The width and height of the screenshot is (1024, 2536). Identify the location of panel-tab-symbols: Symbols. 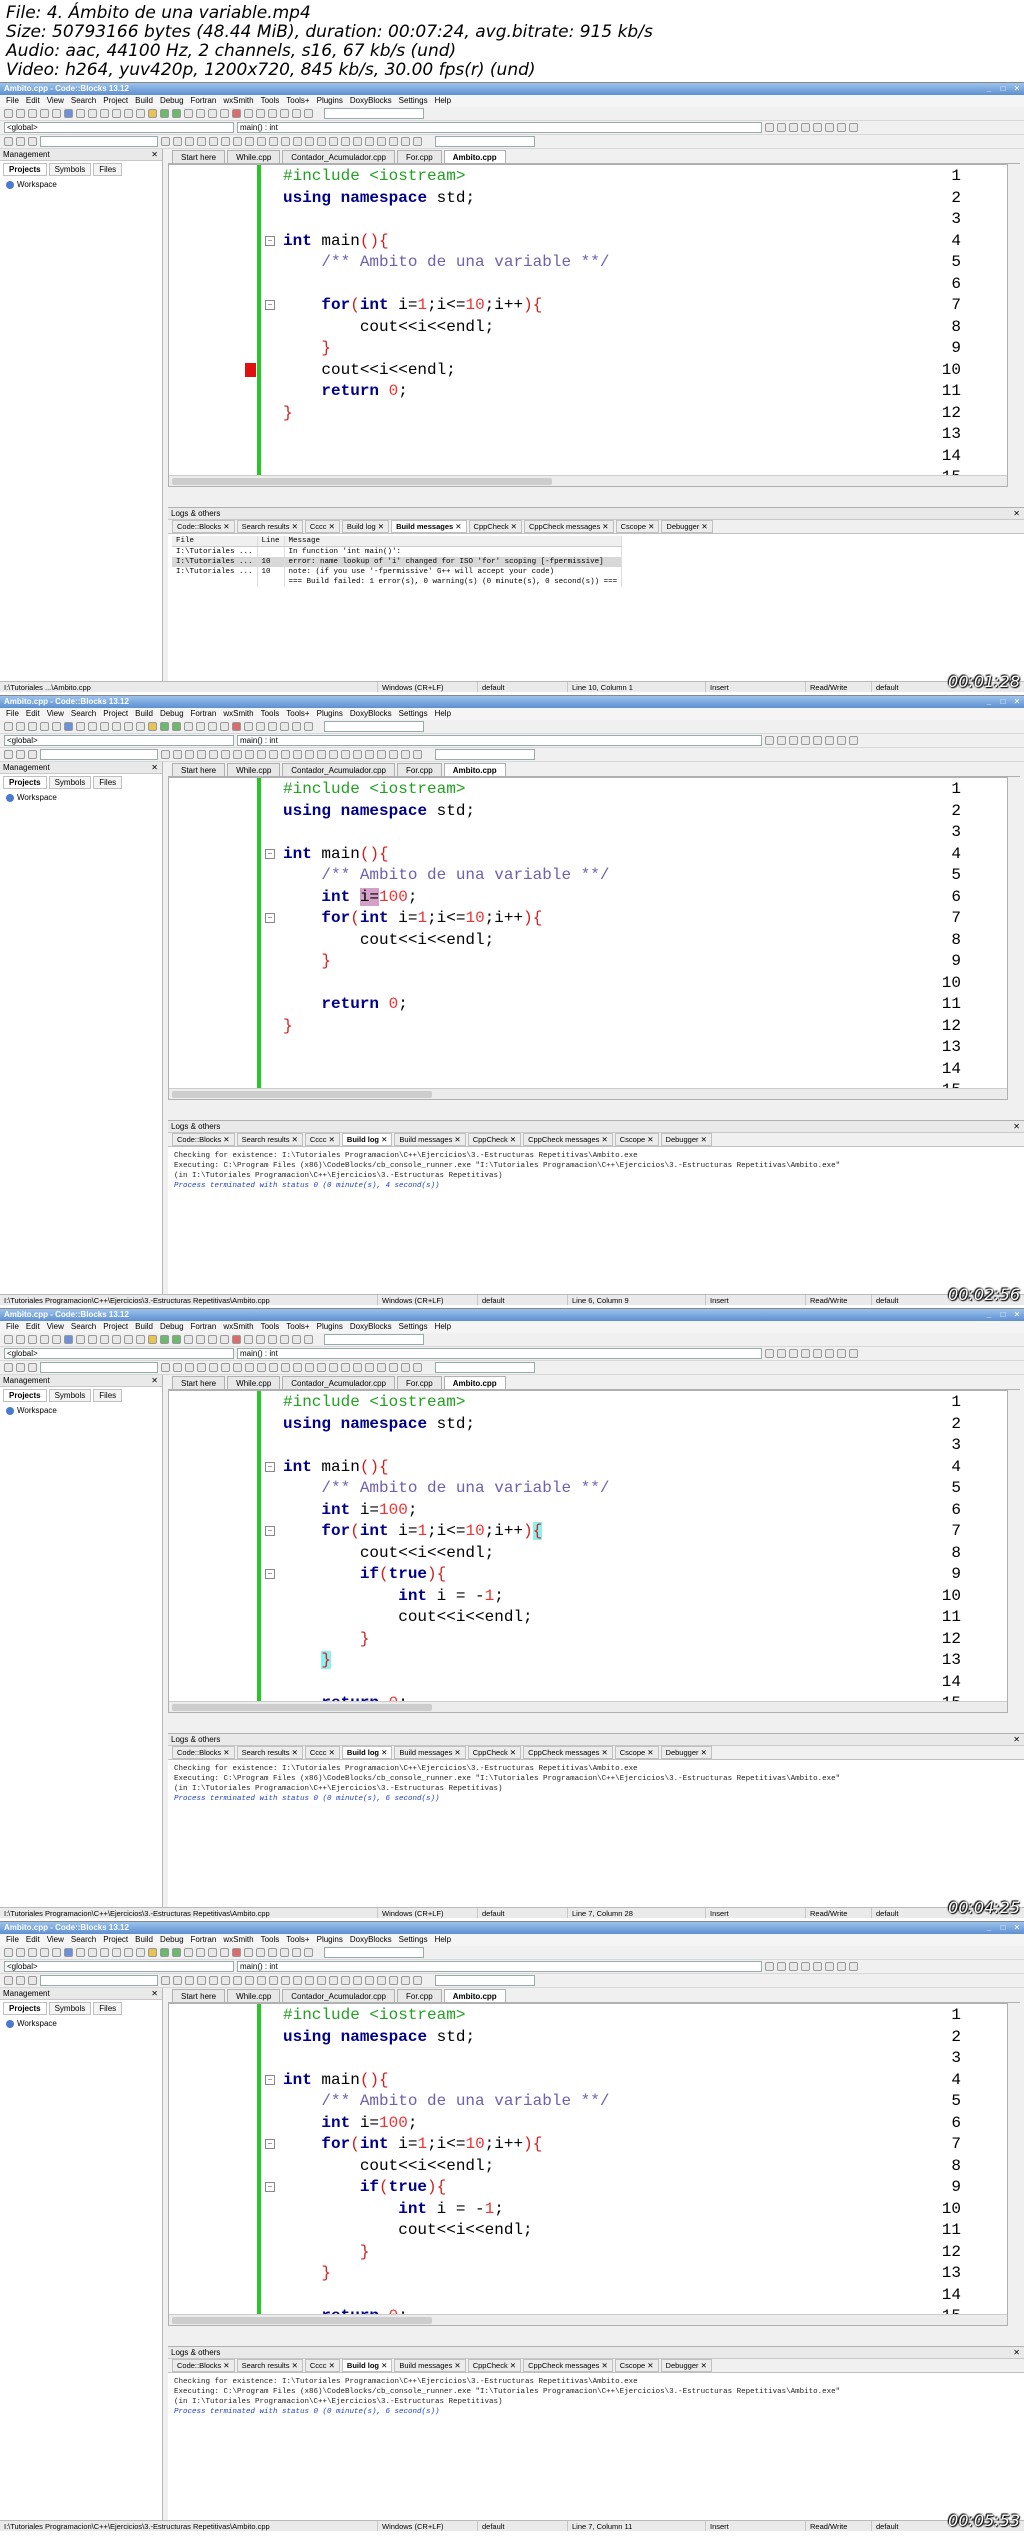
(70, 2008).